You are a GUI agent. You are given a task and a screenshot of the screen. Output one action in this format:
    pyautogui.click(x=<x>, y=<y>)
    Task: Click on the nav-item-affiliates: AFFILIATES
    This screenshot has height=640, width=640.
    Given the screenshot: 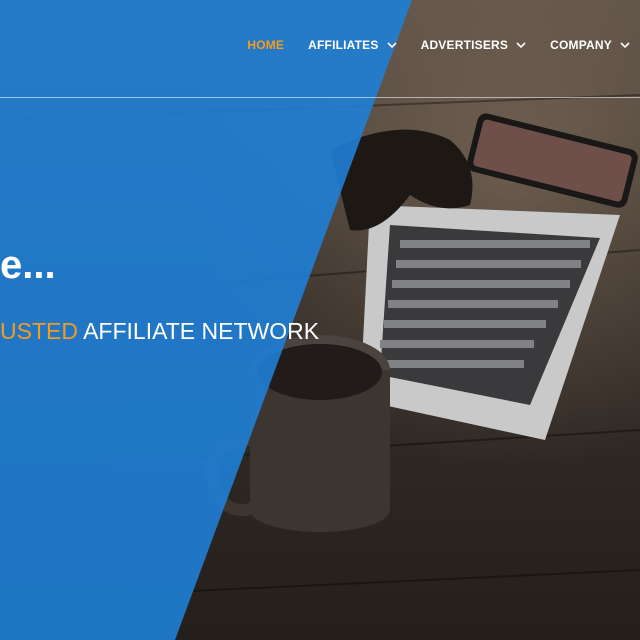 What is the action you would take?
    pyautogui.click(x=350, y=45)
    